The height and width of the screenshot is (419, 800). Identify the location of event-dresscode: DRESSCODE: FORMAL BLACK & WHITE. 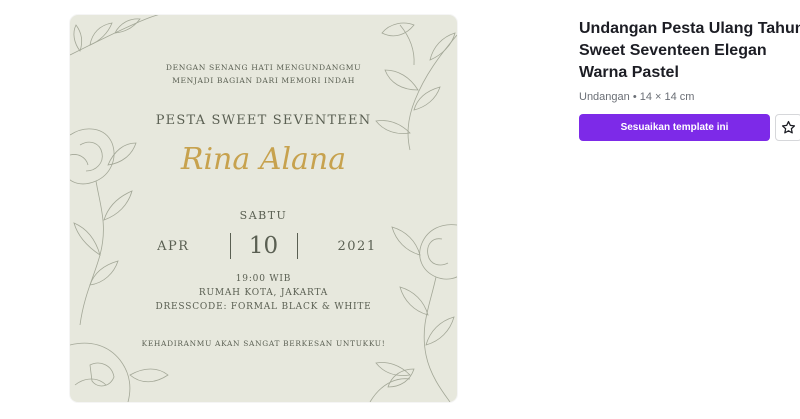
(263, 307).